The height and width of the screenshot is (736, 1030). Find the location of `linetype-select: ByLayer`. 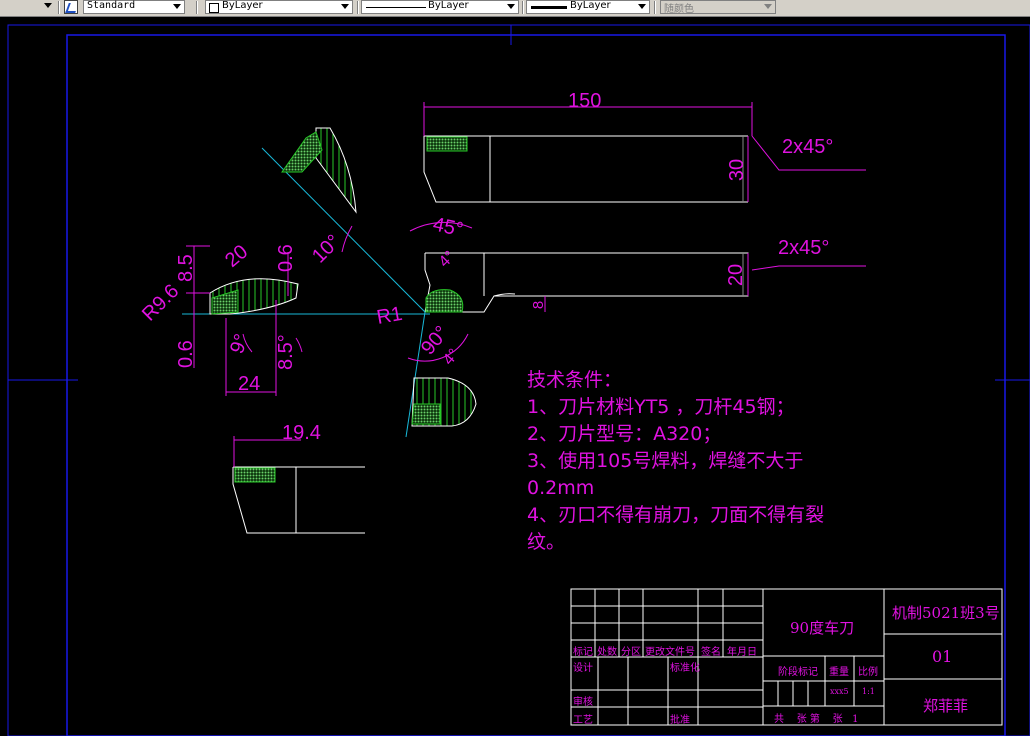

linetype-select: ByLayer is located at coordinates (440, 7).